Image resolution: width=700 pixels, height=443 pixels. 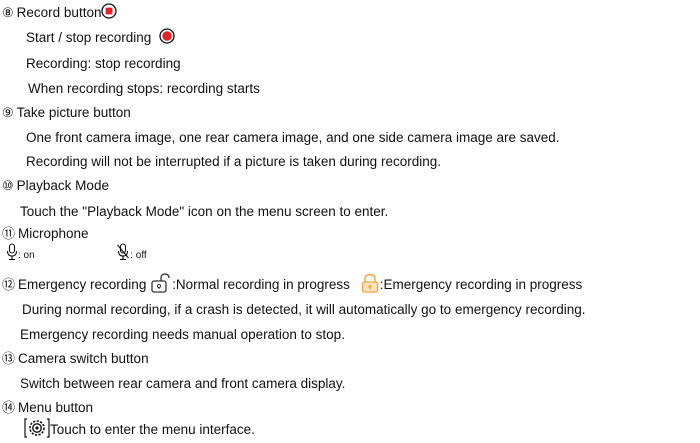 I want to click on section-number: ⑫, so click(x=9, y=285).